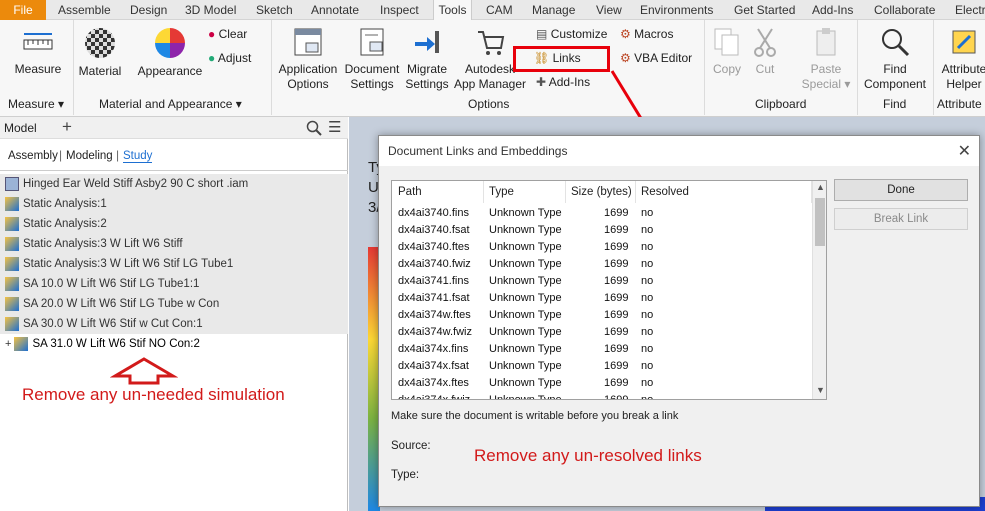 The width and height of the screenshot is (985, 511). Describe the element at coordinates (764, 10) in the screenshot. I see `tab-get-started: Get Started` at that location.